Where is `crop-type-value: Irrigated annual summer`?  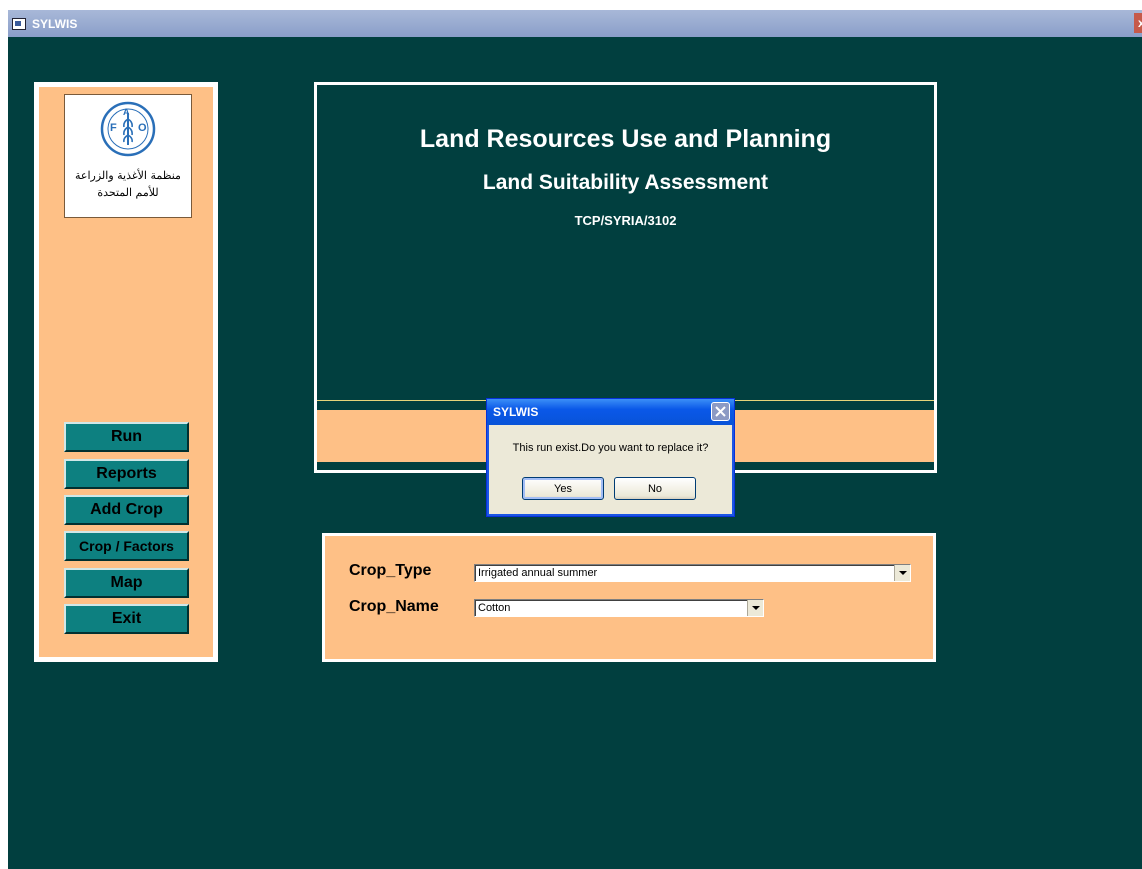
crop-type-value: Irrigated annual summer is located at coordinates (538, 573).